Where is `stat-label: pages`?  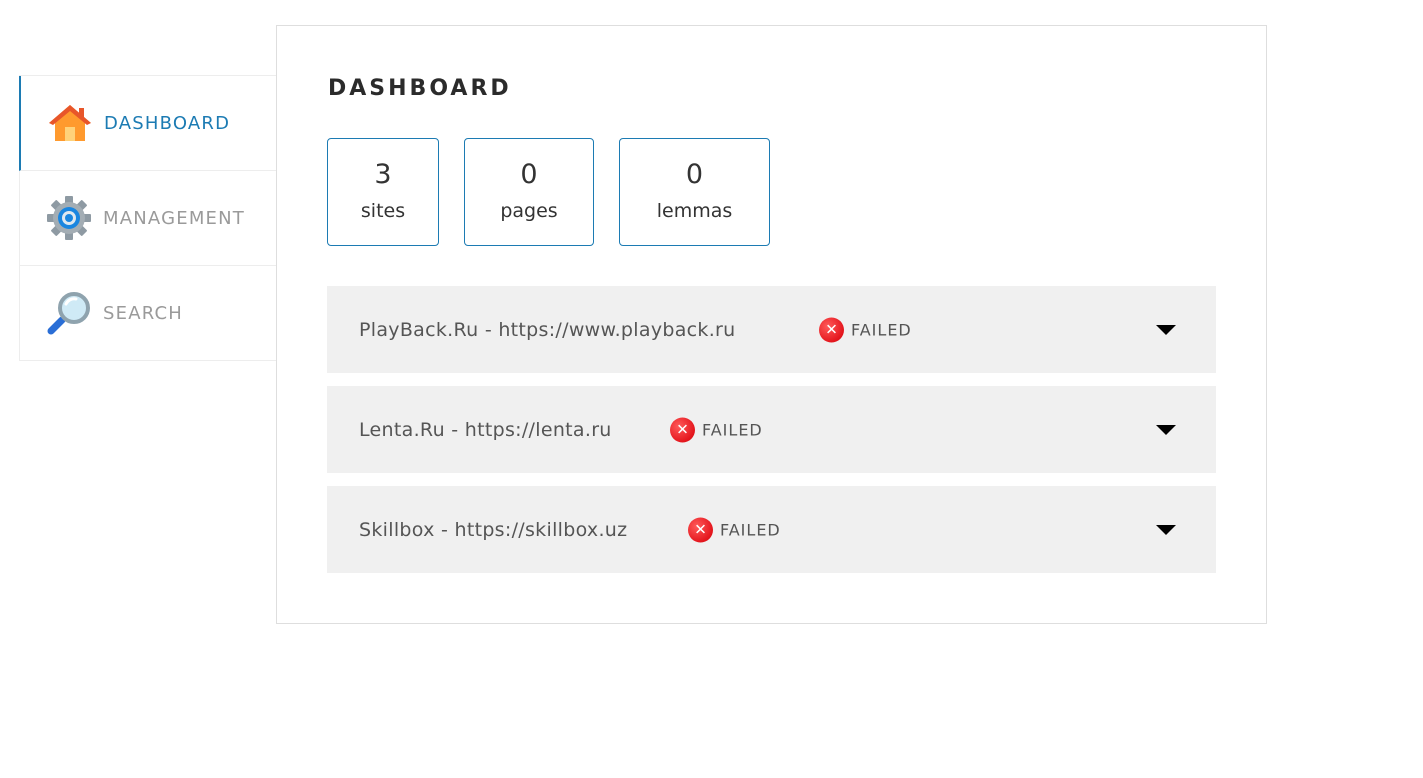 stat-label: pages is located at coordinates (529, 211).